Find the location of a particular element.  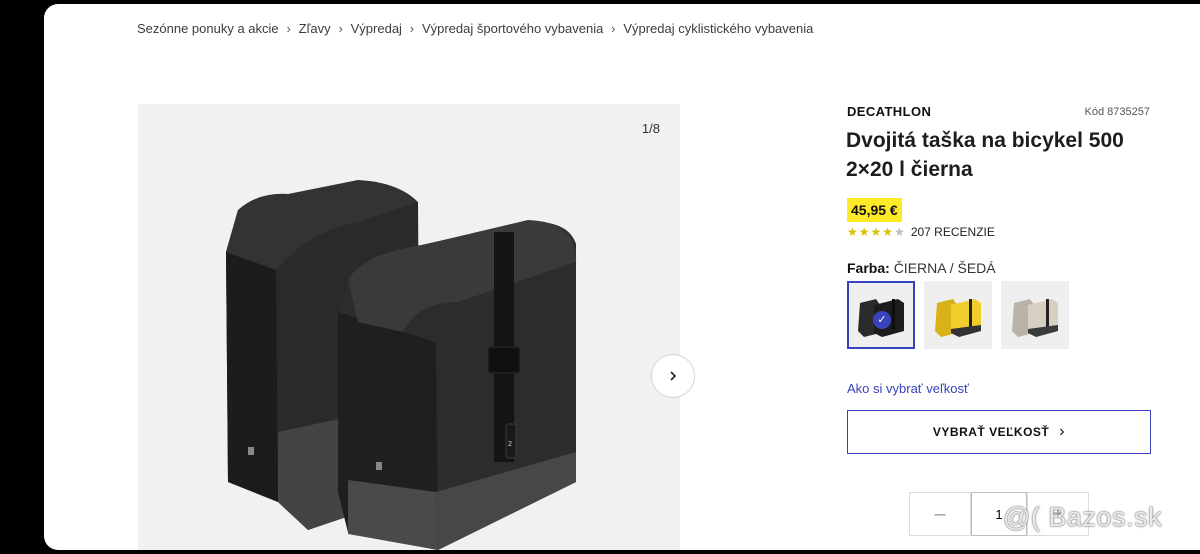

color-swatches: ✓ is located at coordinates (958, 315).